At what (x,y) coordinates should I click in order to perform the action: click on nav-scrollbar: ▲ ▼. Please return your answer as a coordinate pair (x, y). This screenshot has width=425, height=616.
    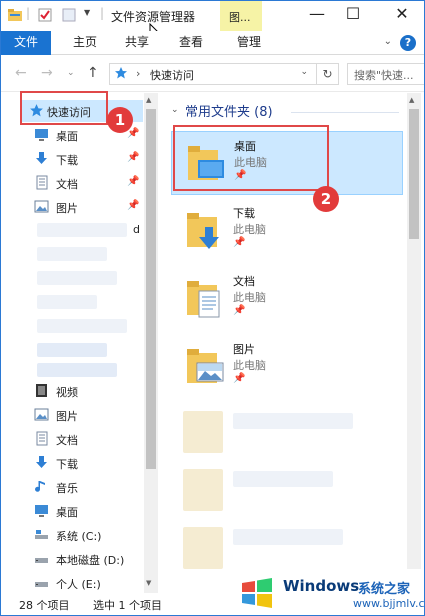
    Looking at the image, I should click on (151, 343).